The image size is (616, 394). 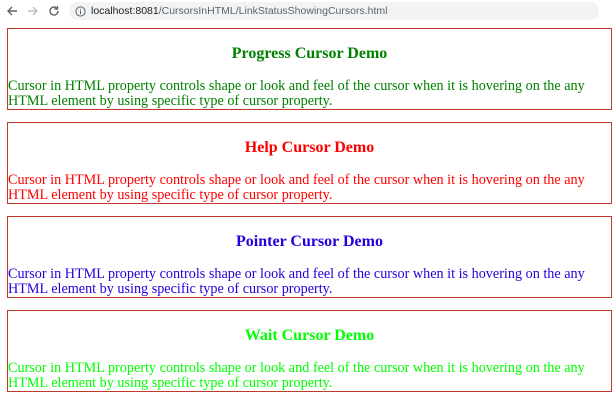 I want to click on forward-button, so click(x=33, y=11).